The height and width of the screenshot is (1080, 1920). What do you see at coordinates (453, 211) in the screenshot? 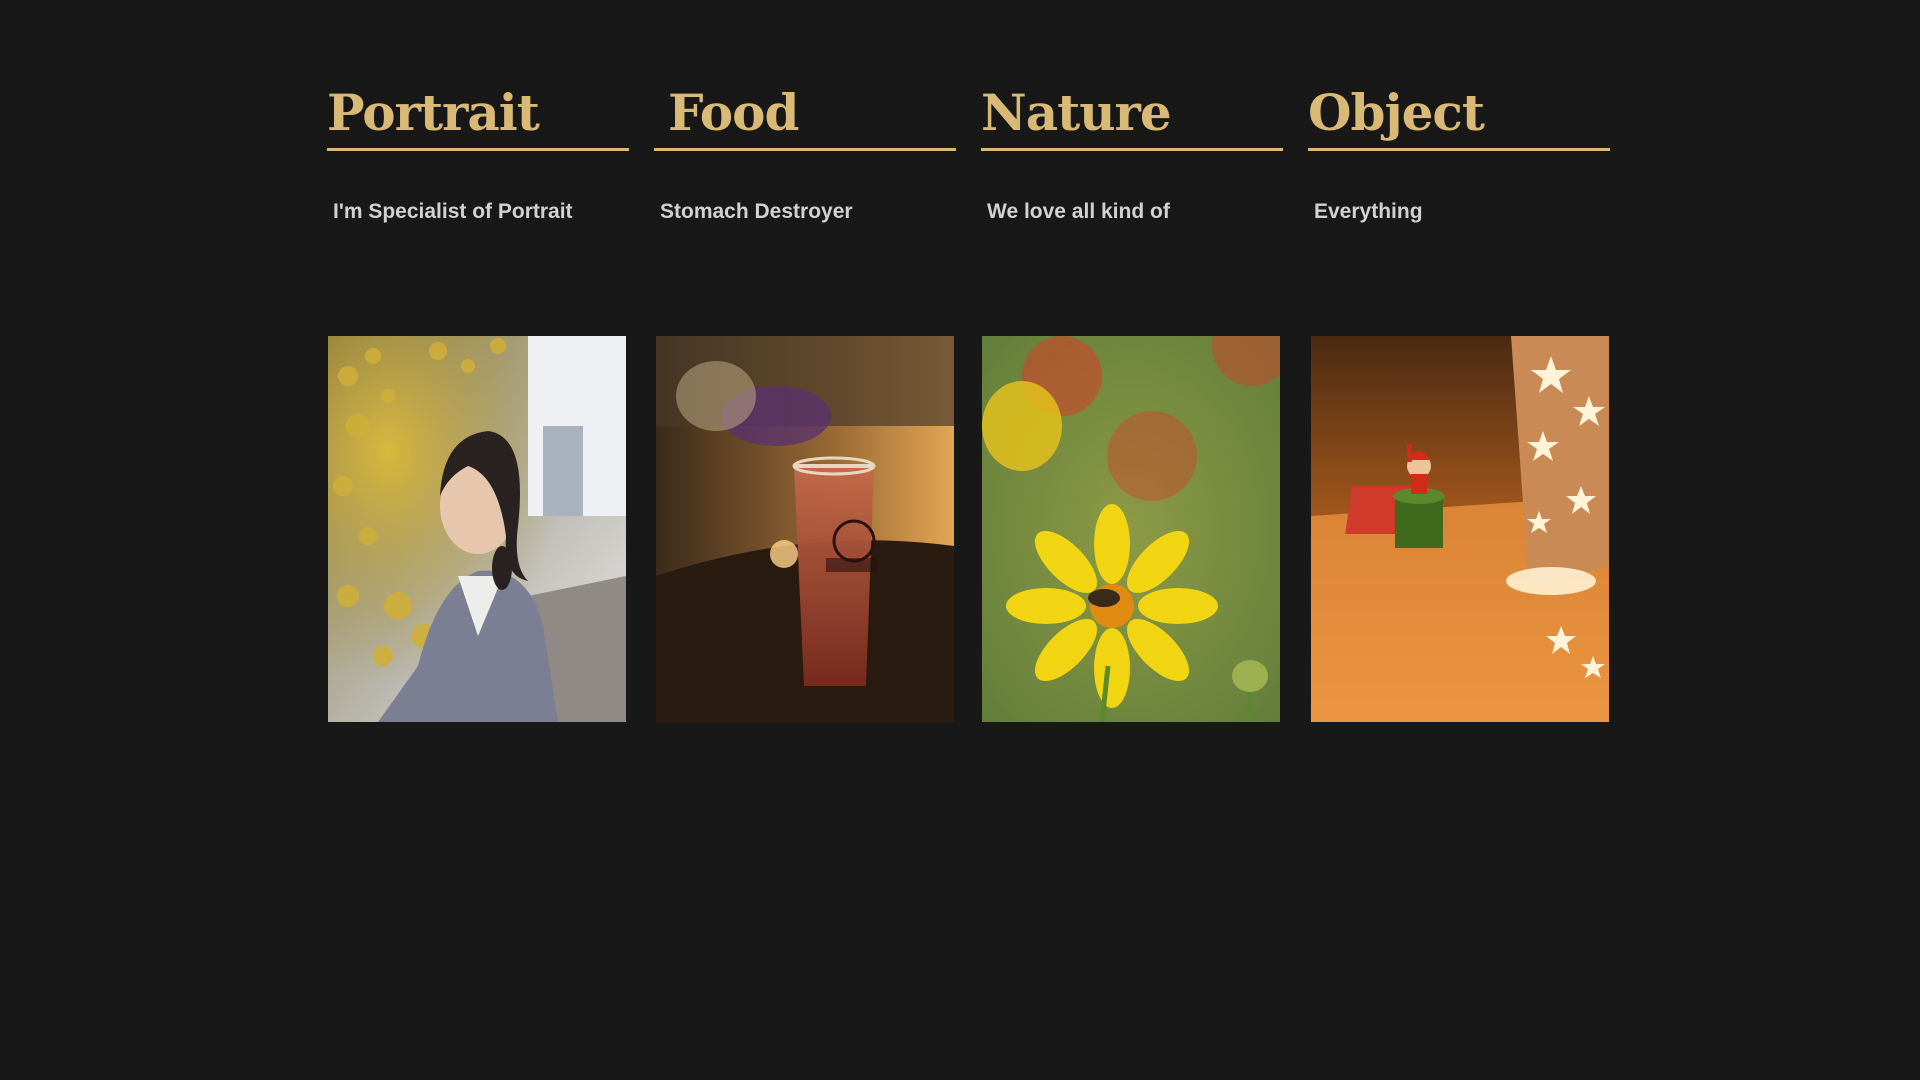
I see `category-subtitle: I'm Specialist of Portrait` at bounding box center [453, 211].